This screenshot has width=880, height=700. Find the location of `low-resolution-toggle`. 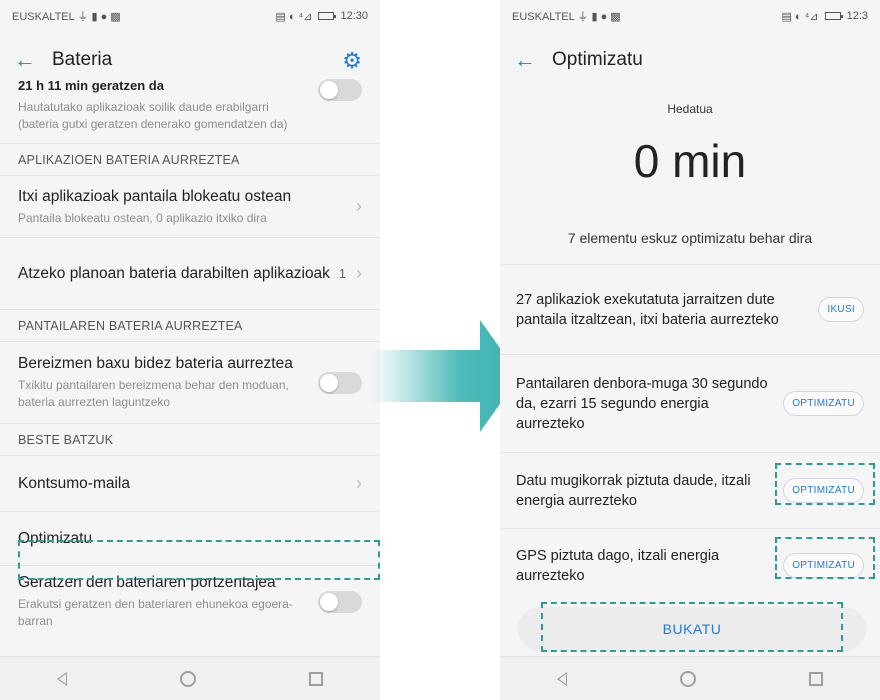

low-resolution-toggle is located at coordinates (340, 382).